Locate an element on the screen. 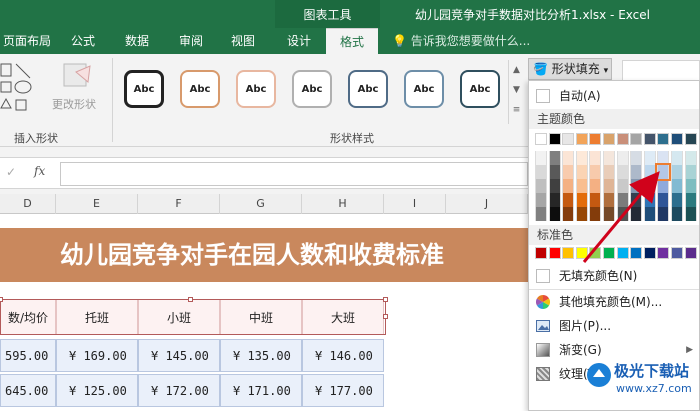 The height and width of the screenshot is (411, 700). fx-icon: fx is located at coordinates (39, 171).